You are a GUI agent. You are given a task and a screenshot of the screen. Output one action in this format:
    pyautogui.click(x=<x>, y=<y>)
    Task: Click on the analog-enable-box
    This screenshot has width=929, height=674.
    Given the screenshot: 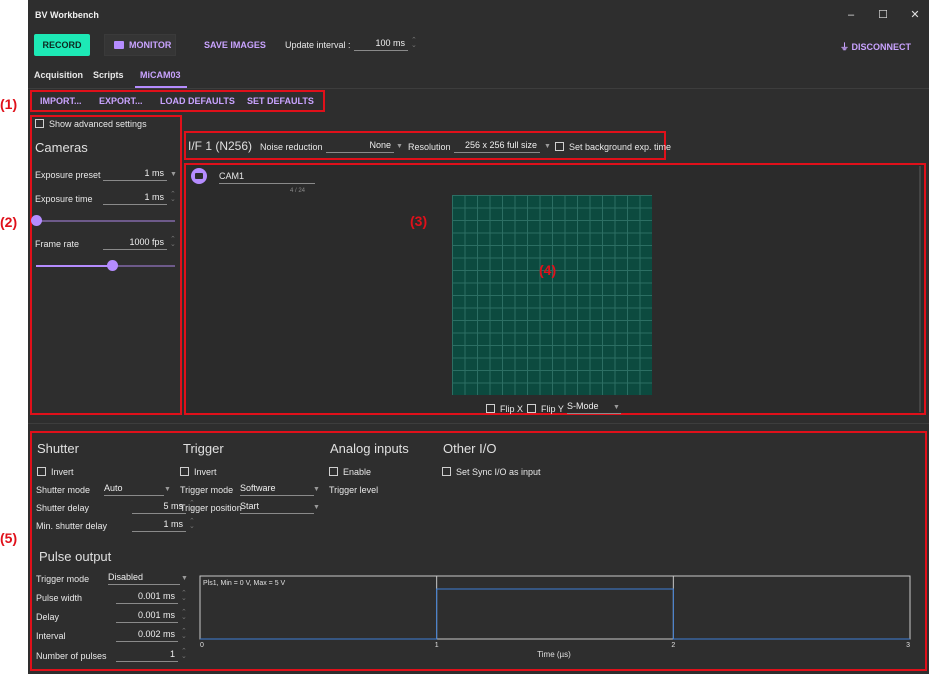 What is the action you would take?
    pyautogui.click(x=333, y=471)
    